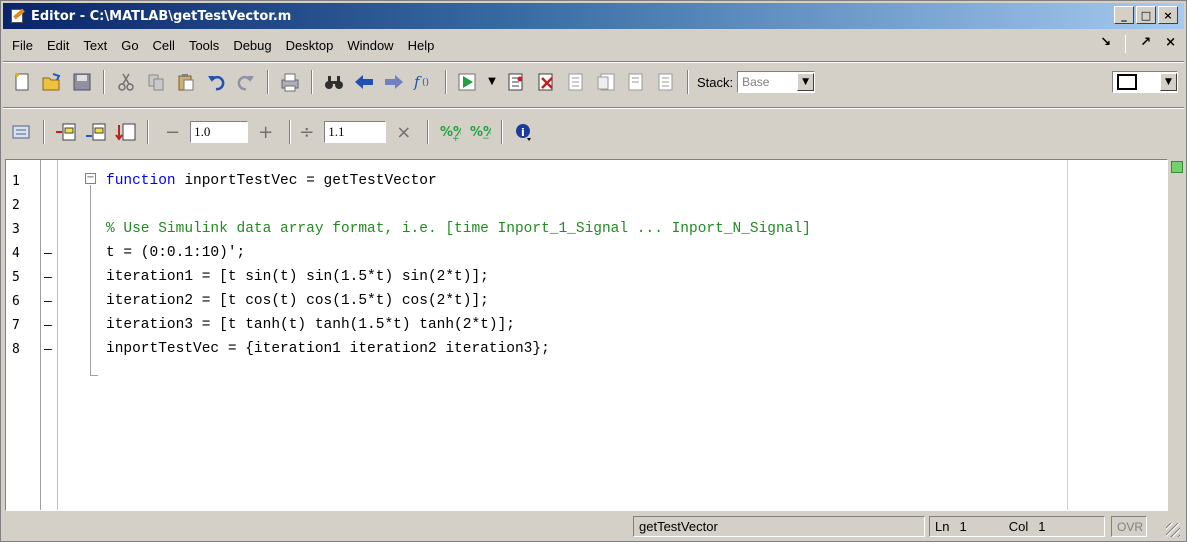  What do you see at coordinates (1168, 15) in the screenshot?
I see `close-button: ×` at bounding box center [1168, 15].